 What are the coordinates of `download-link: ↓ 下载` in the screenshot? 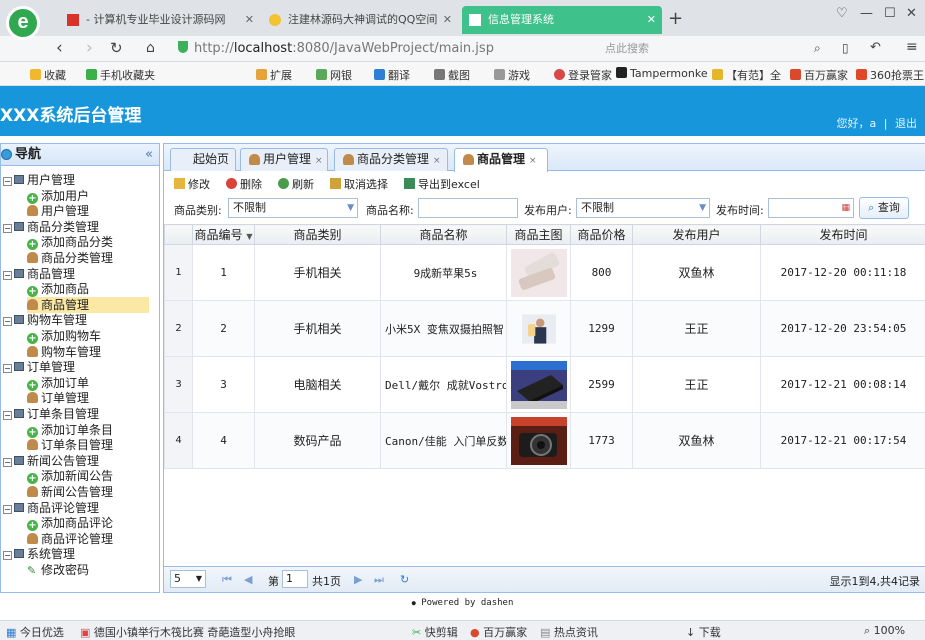 It's located at (703, 632).